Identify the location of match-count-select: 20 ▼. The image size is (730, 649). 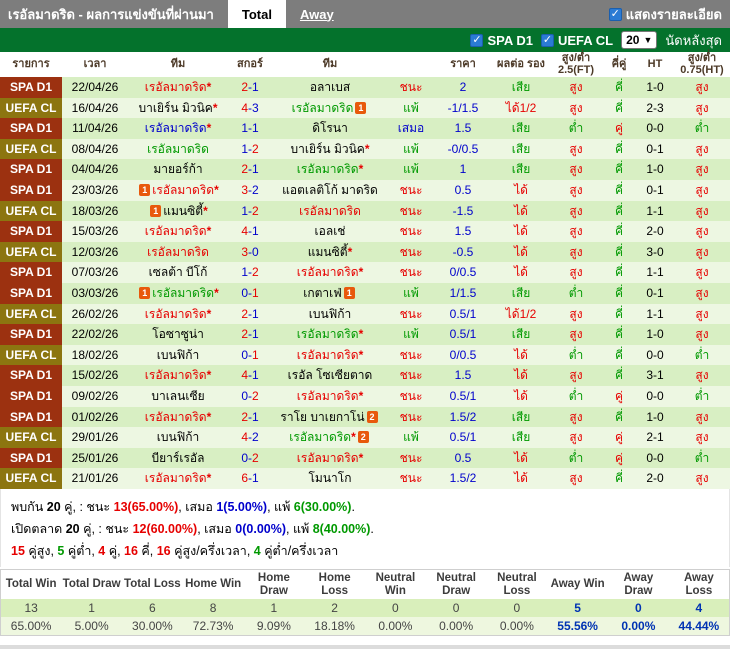
(639, 40).